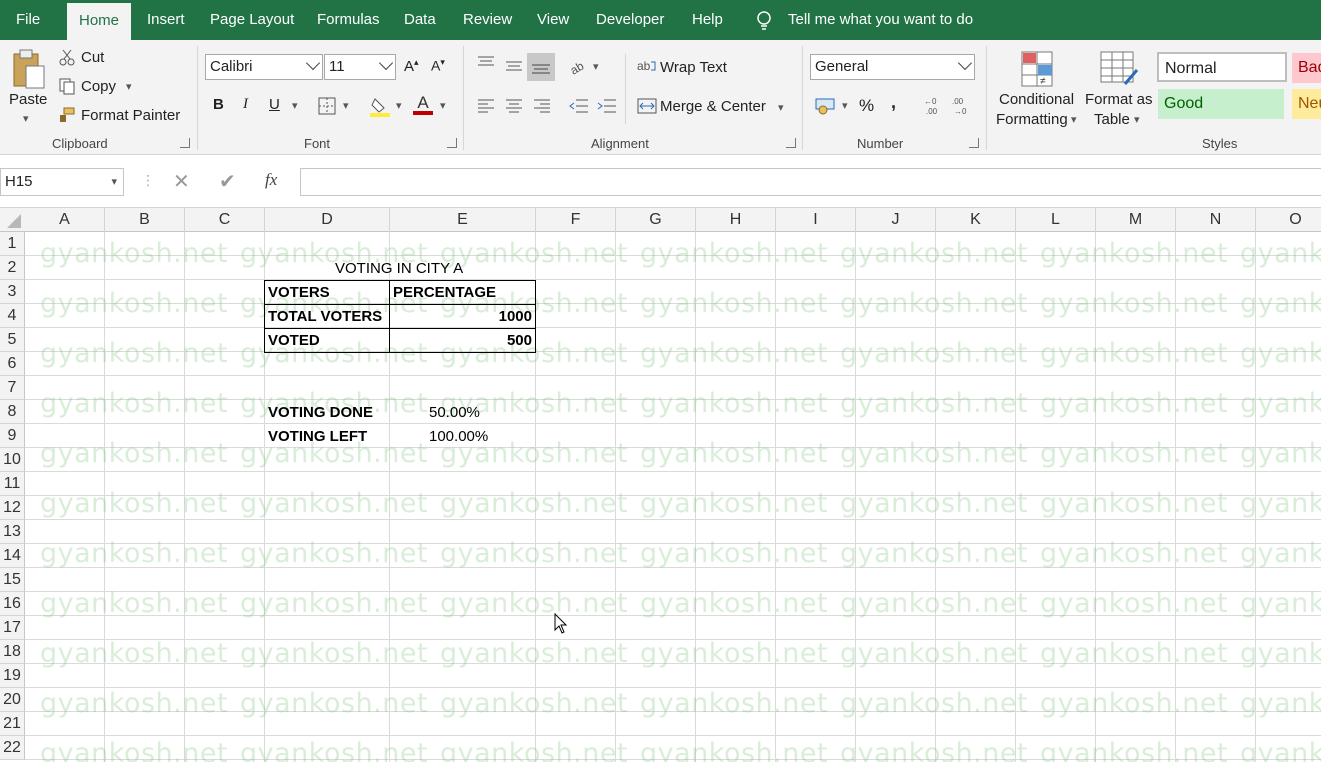 The height and width of the screenshot is (762, 1321). Describe the element at coordinates (630, 20) in the screenshot. I see `menu-developer: Developer` at that location.